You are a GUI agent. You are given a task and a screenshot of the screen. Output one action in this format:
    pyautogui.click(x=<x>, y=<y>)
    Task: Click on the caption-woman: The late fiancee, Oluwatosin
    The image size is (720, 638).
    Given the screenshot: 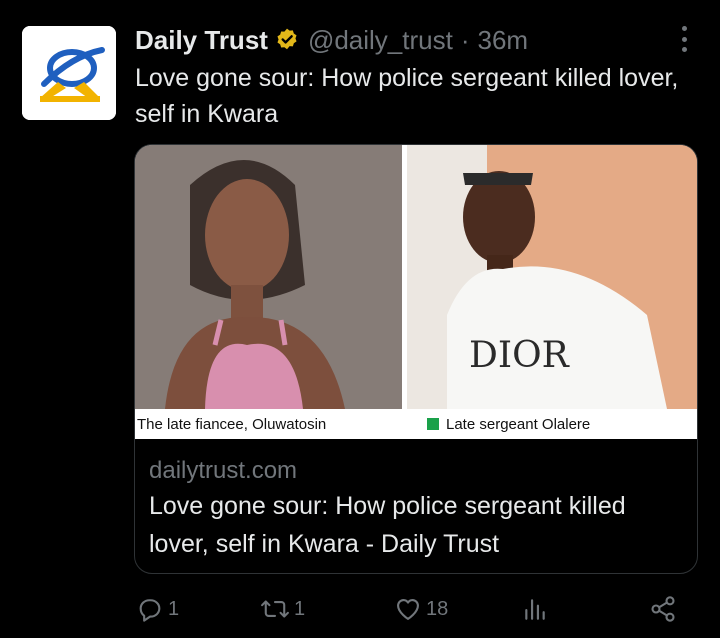 What is the action you would take?
    pyautogui.click(x=232, y=424)
    